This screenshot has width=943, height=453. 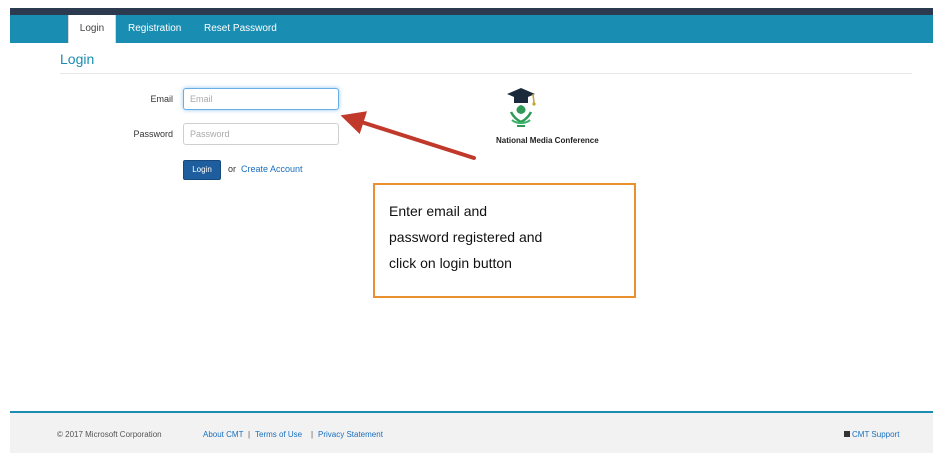 What do you see at coordinates (261, 99) in the screenshot?
I see `email-field` at bounding box center [261, 99].